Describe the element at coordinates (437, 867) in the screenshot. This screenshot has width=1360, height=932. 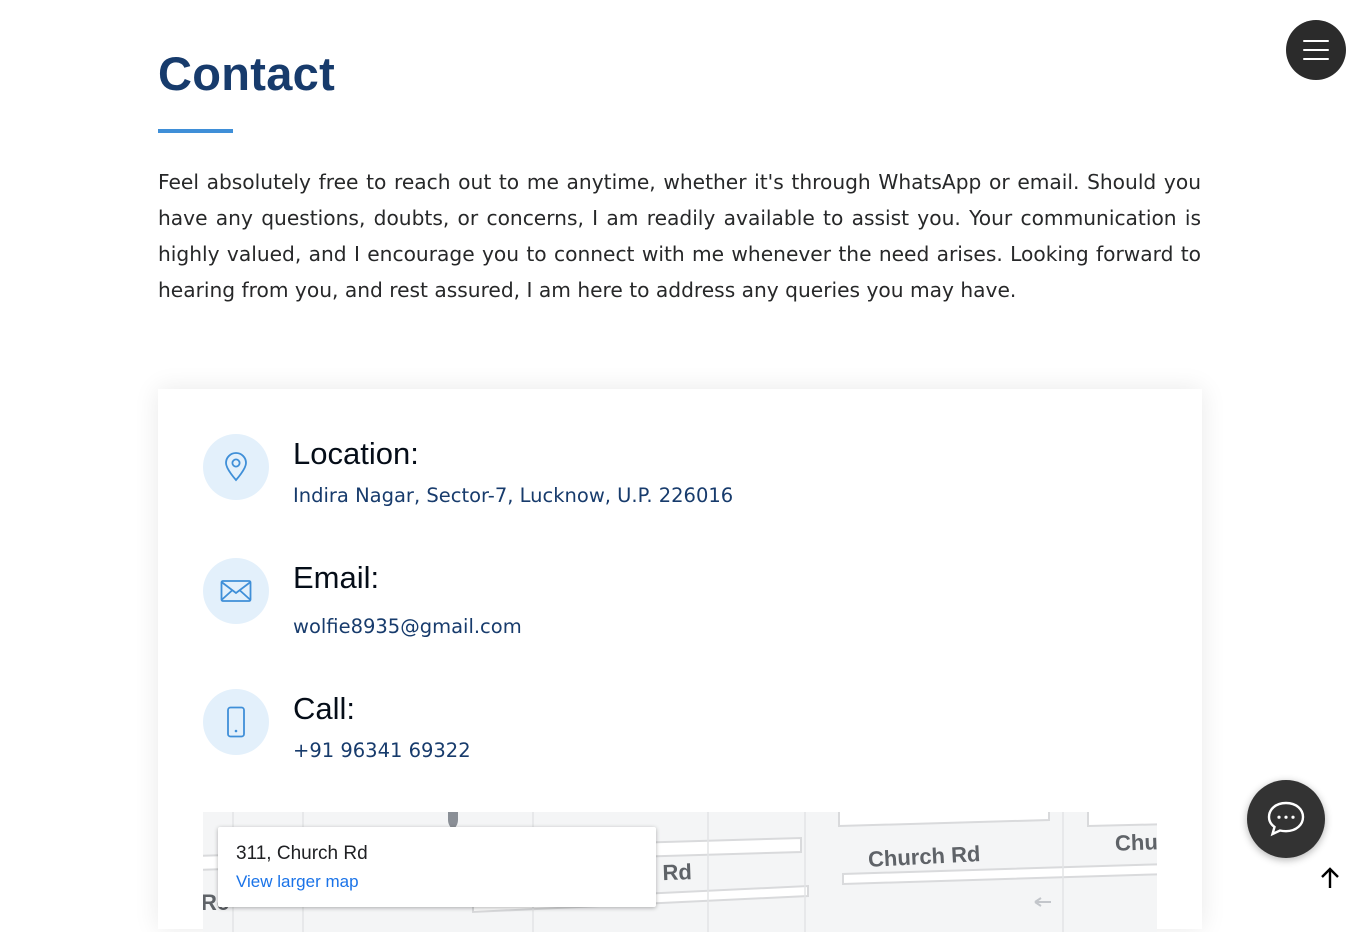
I see `map-place-card: 311, Church Rd View larger map` at that location.